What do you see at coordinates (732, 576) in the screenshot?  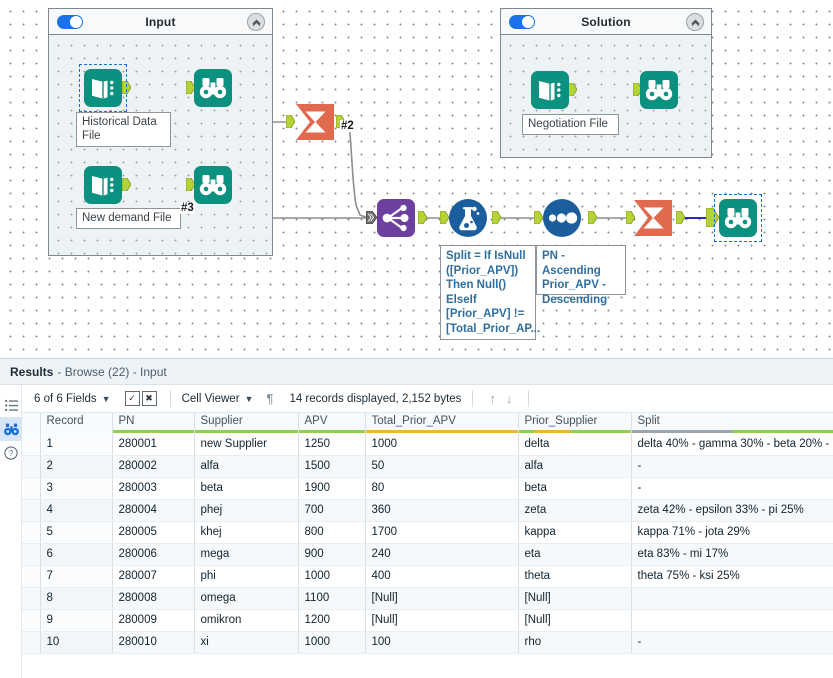 I see `cell-split: theta 75% - ksi 25%` at bounding box center [732, 576].